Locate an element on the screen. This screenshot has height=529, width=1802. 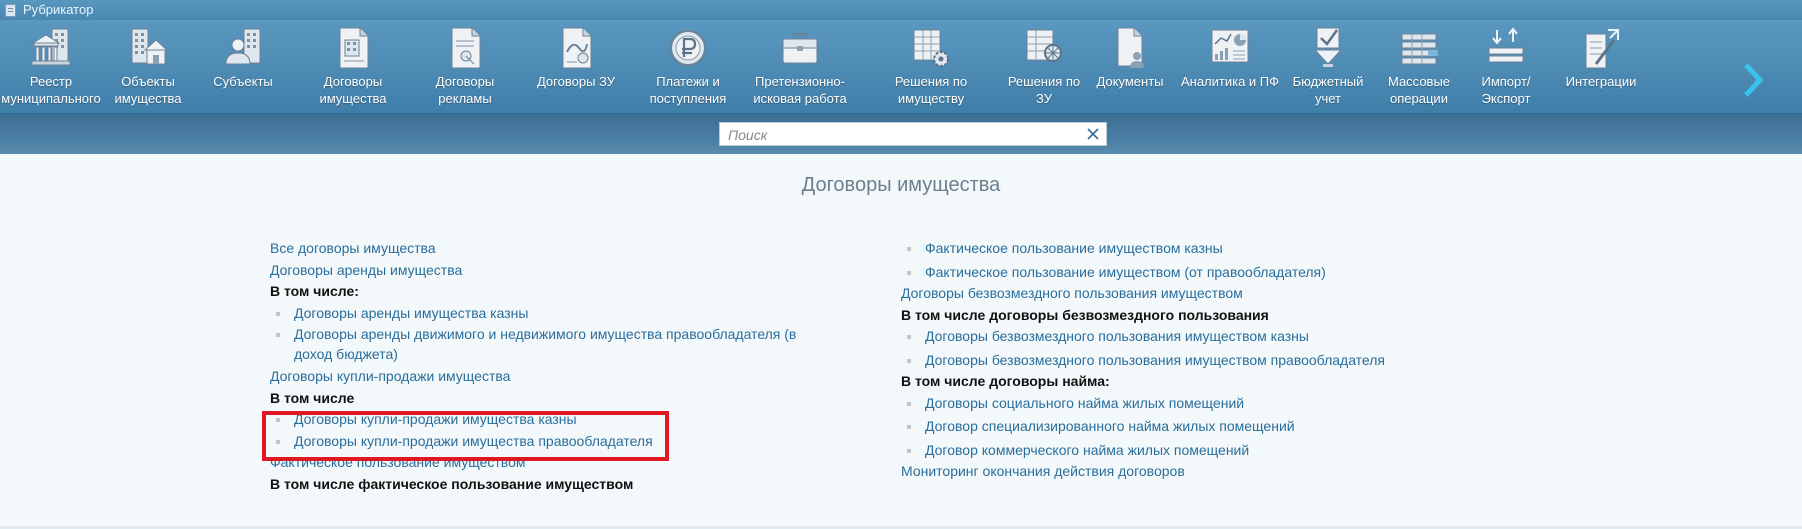
section-header: В том числе is located at coordinates (312, 397).